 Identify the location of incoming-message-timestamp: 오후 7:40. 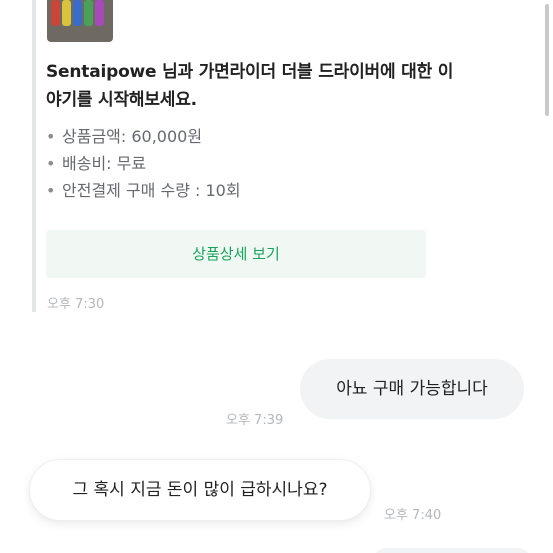
(413, 515).